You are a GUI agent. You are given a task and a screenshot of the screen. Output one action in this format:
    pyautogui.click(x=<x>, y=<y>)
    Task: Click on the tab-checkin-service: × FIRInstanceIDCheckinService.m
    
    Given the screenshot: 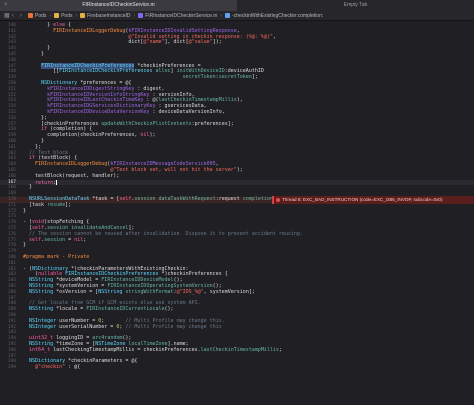 What is the action you would take?
    pyautogui.click(x=118, y=5)
    